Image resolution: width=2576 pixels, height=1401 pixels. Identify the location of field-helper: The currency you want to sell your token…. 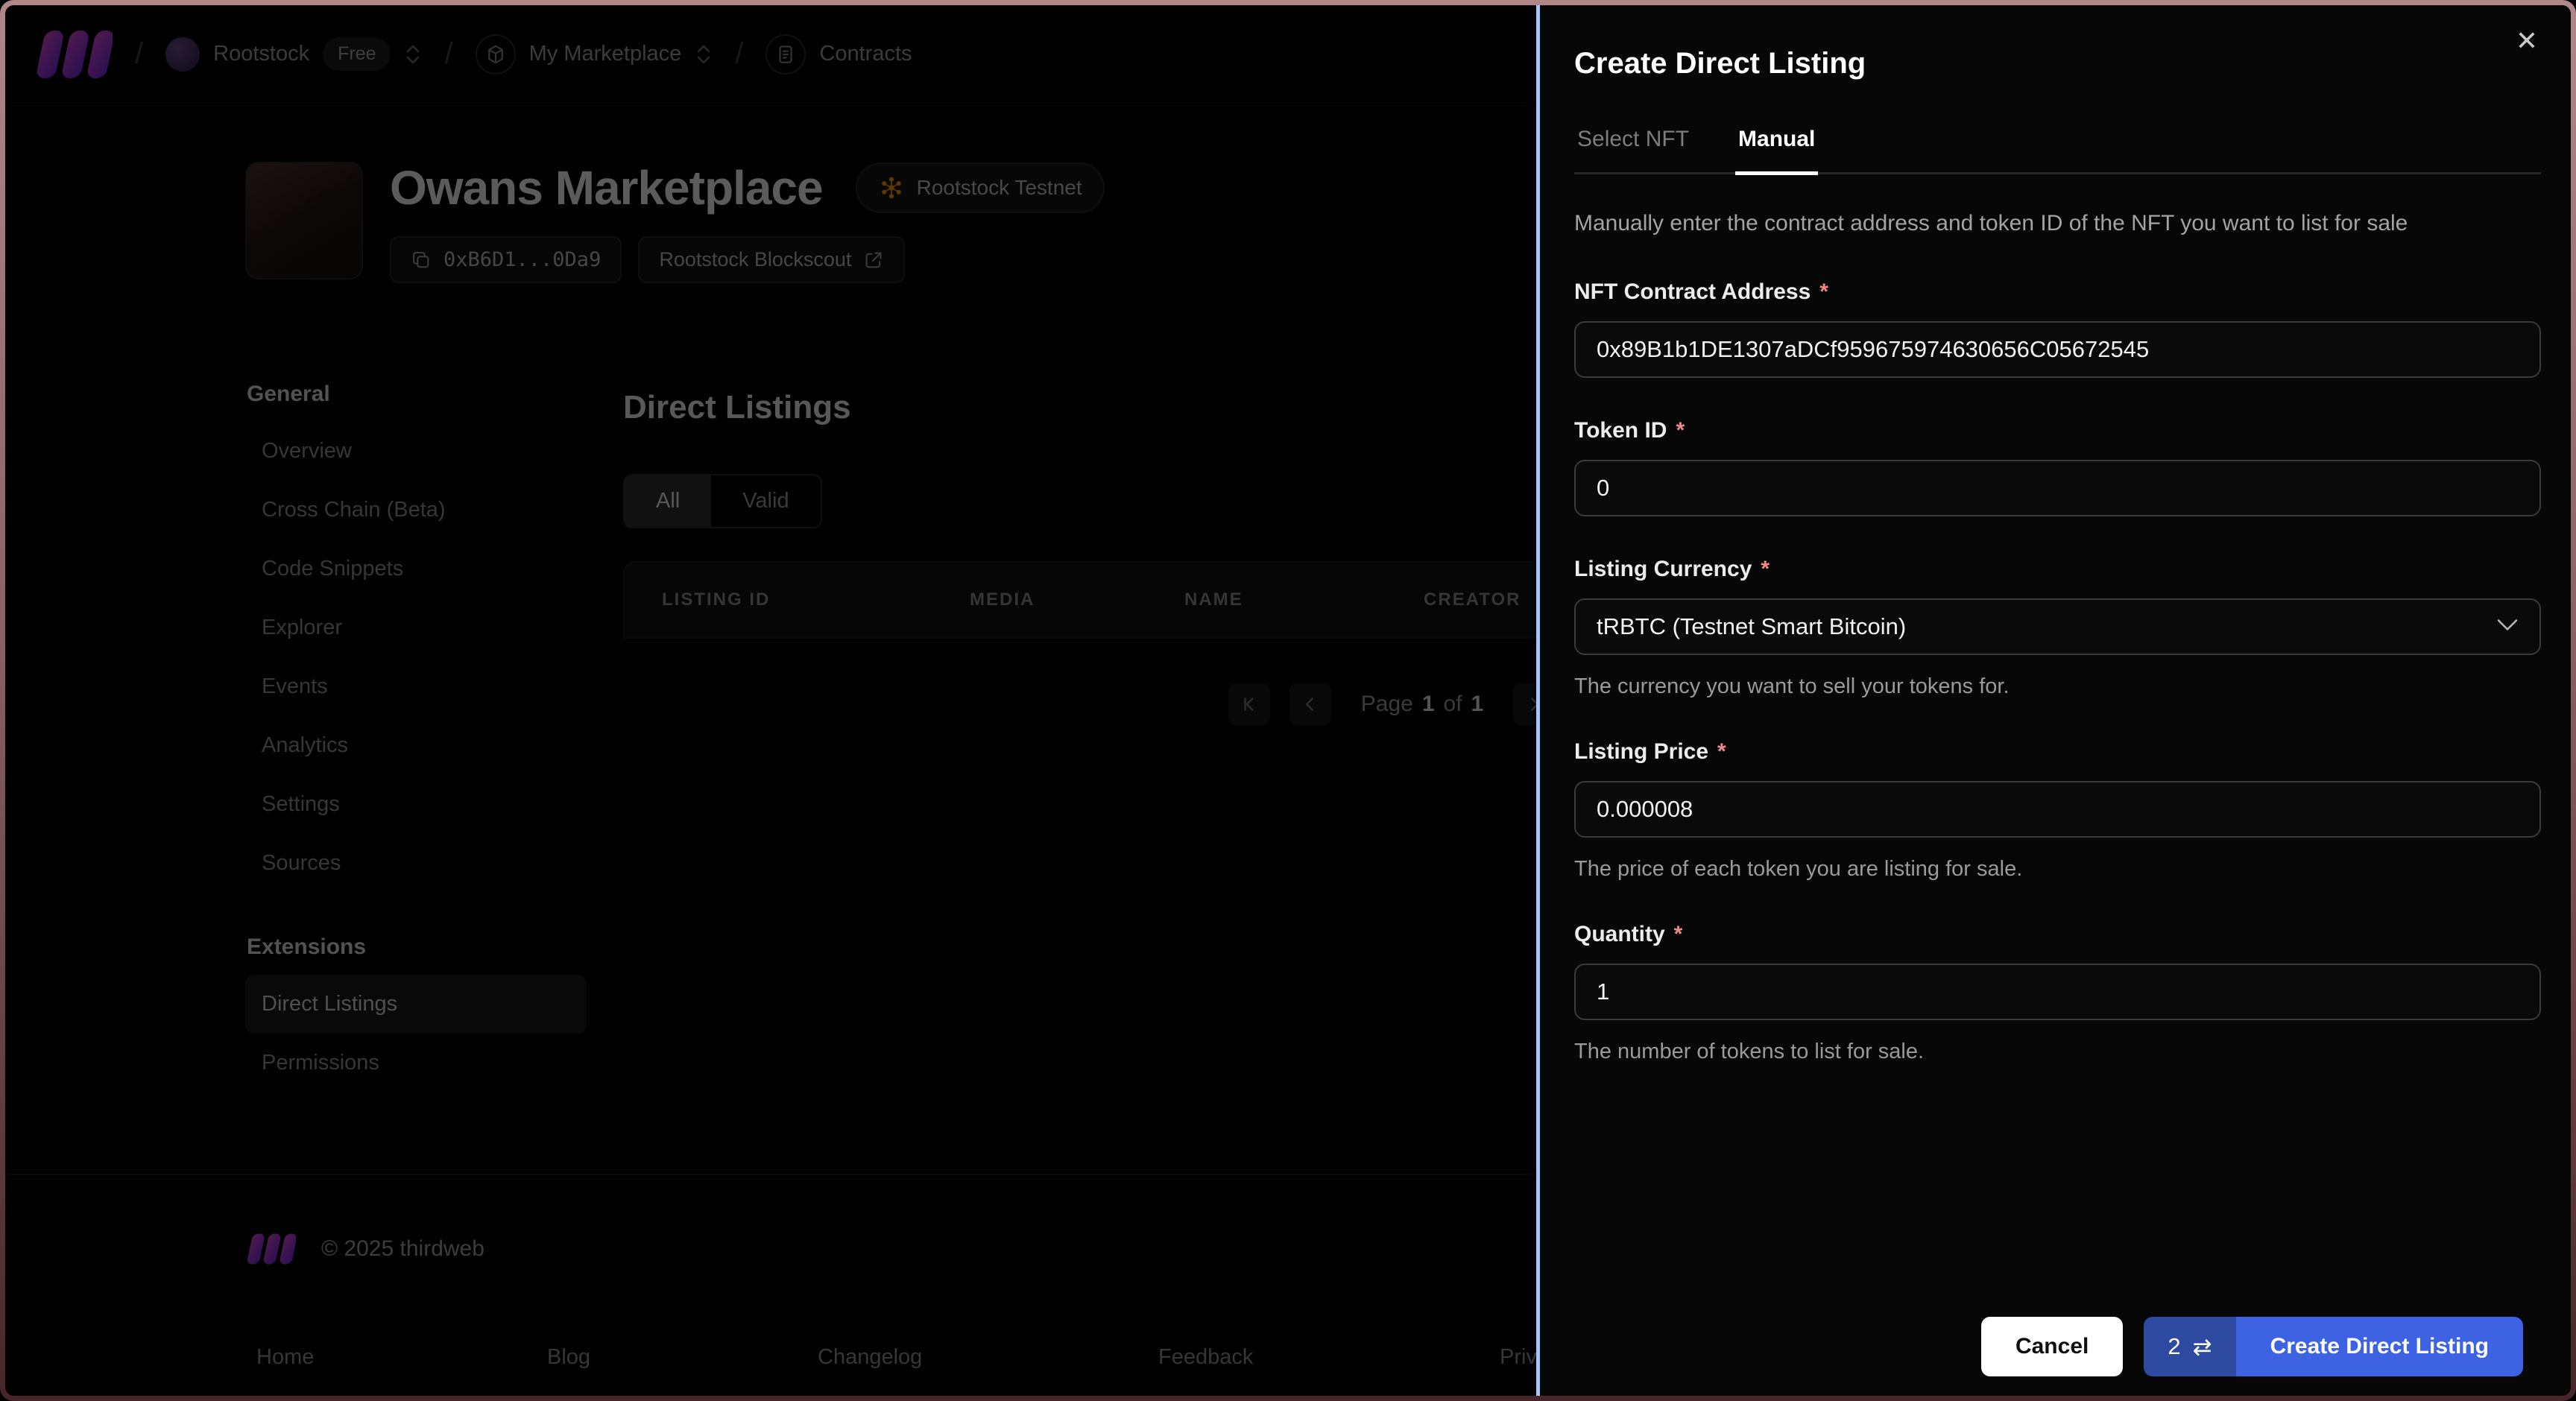
(1792, 686).